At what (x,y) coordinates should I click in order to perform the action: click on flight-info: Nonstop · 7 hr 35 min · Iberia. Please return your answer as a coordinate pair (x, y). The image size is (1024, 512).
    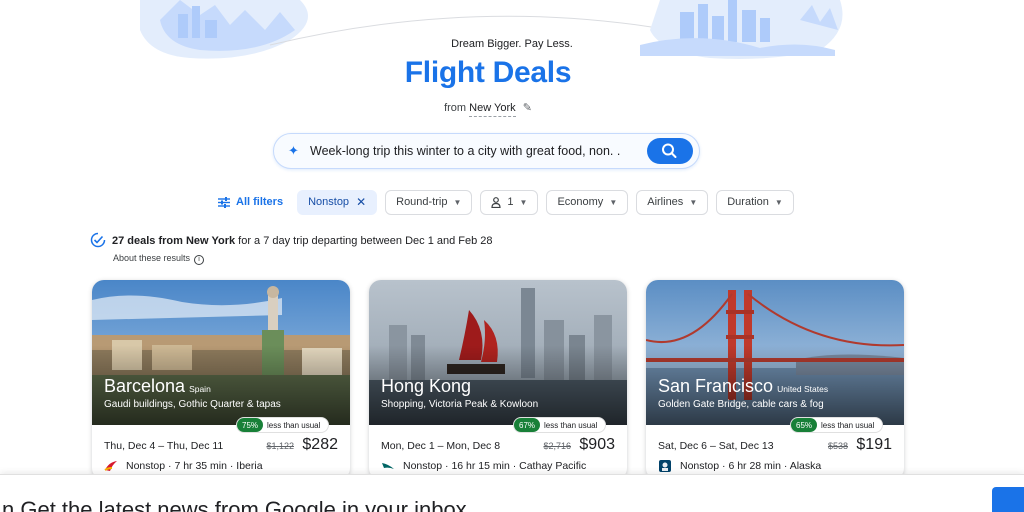
    Looking at the image, I should click on (183, 466).